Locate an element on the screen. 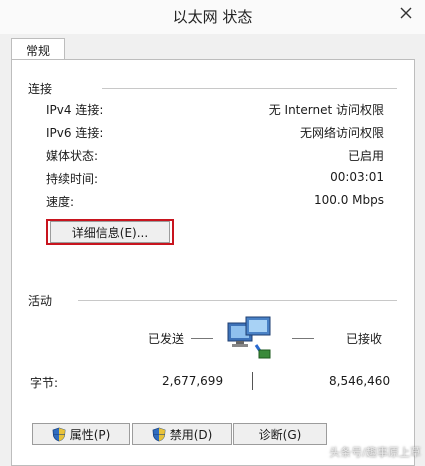 This screenshot has height=466, width=425. close-button is located at coordinates (406, 13).